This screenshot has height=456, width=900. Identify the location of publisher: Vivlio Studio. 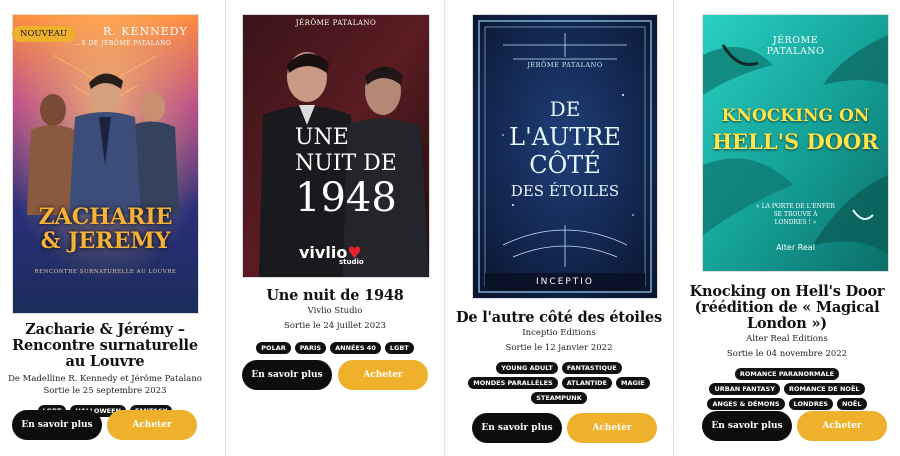
(335, 311).